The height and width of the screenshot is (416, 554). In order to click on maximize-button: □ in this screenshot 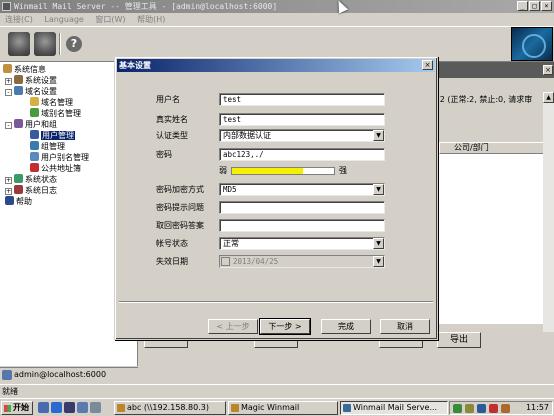, I will do `click(534, 6)`.